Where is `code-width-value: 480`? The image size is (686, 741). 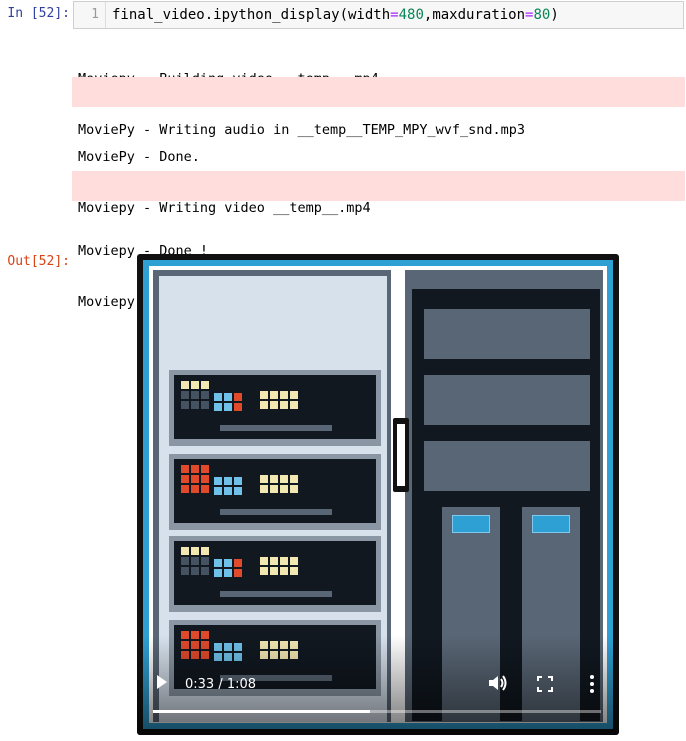 code-width-value: 480 is located at coordinates (411, 15).